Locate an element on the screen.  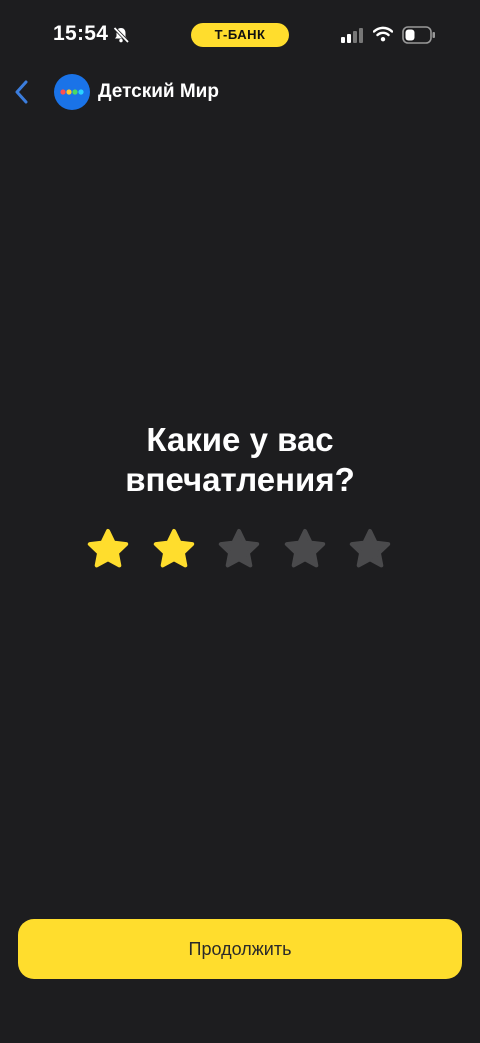
star-1-icon is located at coordinates (108, 550).